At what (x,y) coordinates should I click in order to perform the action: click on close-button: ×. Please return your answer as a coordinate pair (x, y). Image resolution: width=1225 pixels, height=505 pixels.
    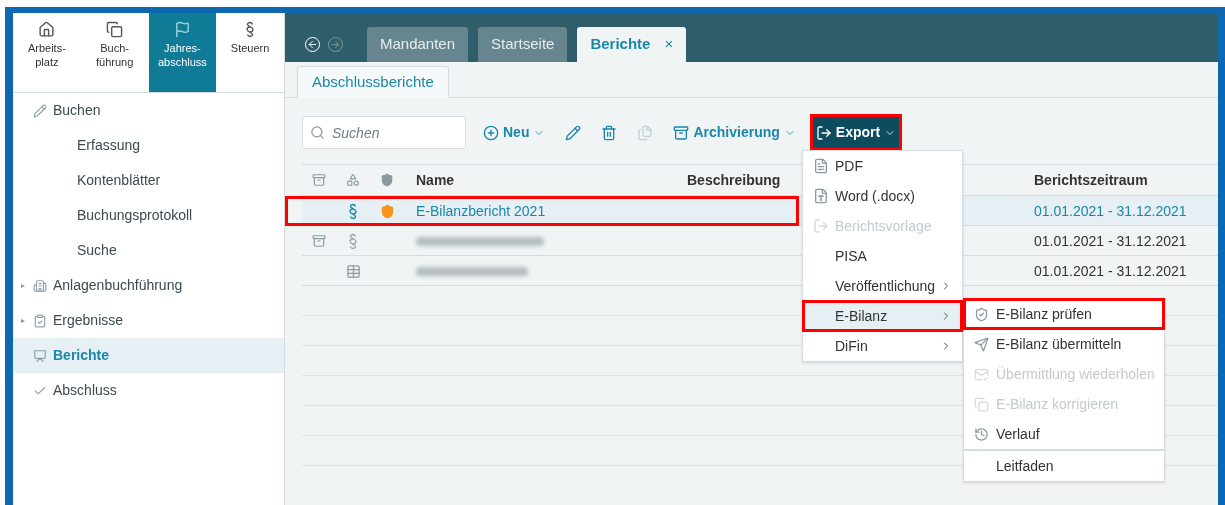
    Looking at the image, I should click on (669, 44).